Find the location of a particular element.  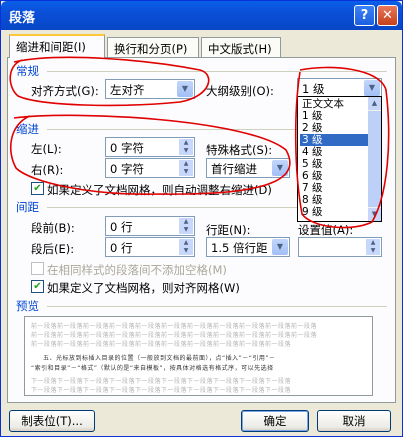

space-after-value: 0 行 is located at coordinates (121, 248).